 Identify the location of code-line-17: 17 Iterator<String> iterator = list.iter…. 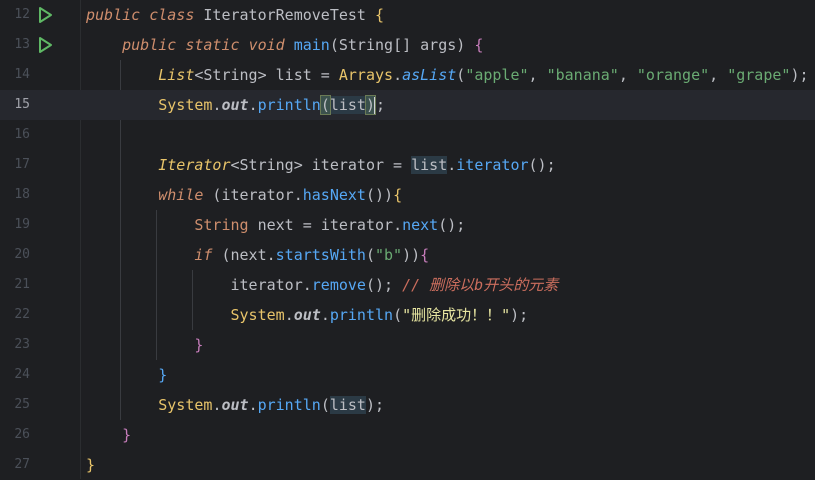
(407, 165).